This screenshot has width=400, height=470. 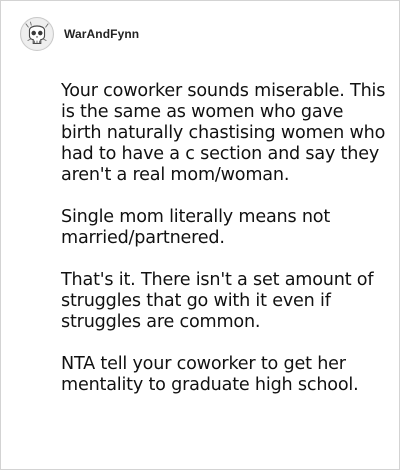 I want to click on avatar, so click(x=37, y=34).